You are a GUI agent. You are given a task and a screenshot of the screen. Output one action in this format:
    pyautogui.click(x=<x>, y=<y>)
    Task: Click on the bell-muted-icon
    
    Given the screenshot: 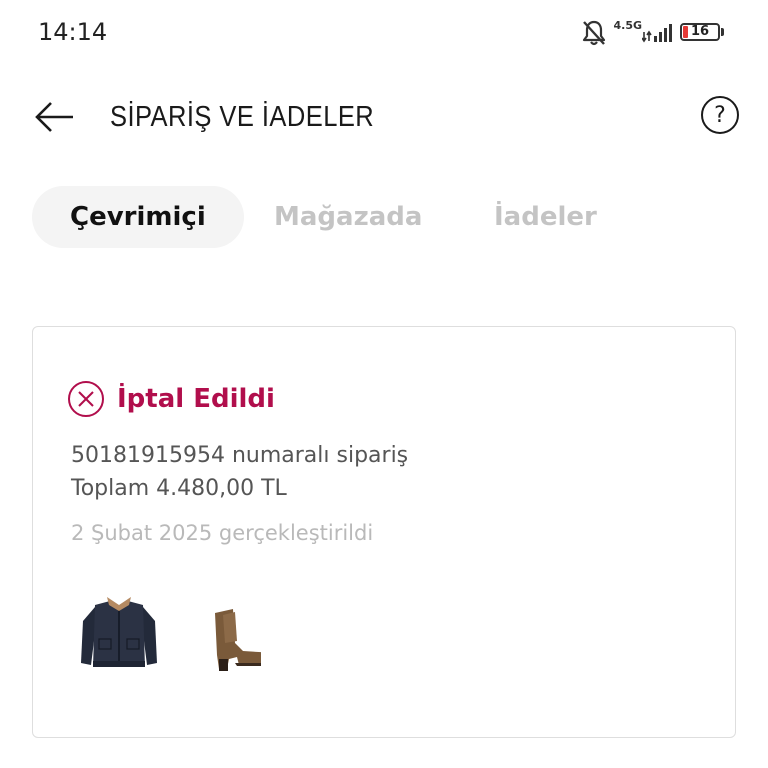 What is the action you would take?
    pyautogui.click(x=594, y=33)
    